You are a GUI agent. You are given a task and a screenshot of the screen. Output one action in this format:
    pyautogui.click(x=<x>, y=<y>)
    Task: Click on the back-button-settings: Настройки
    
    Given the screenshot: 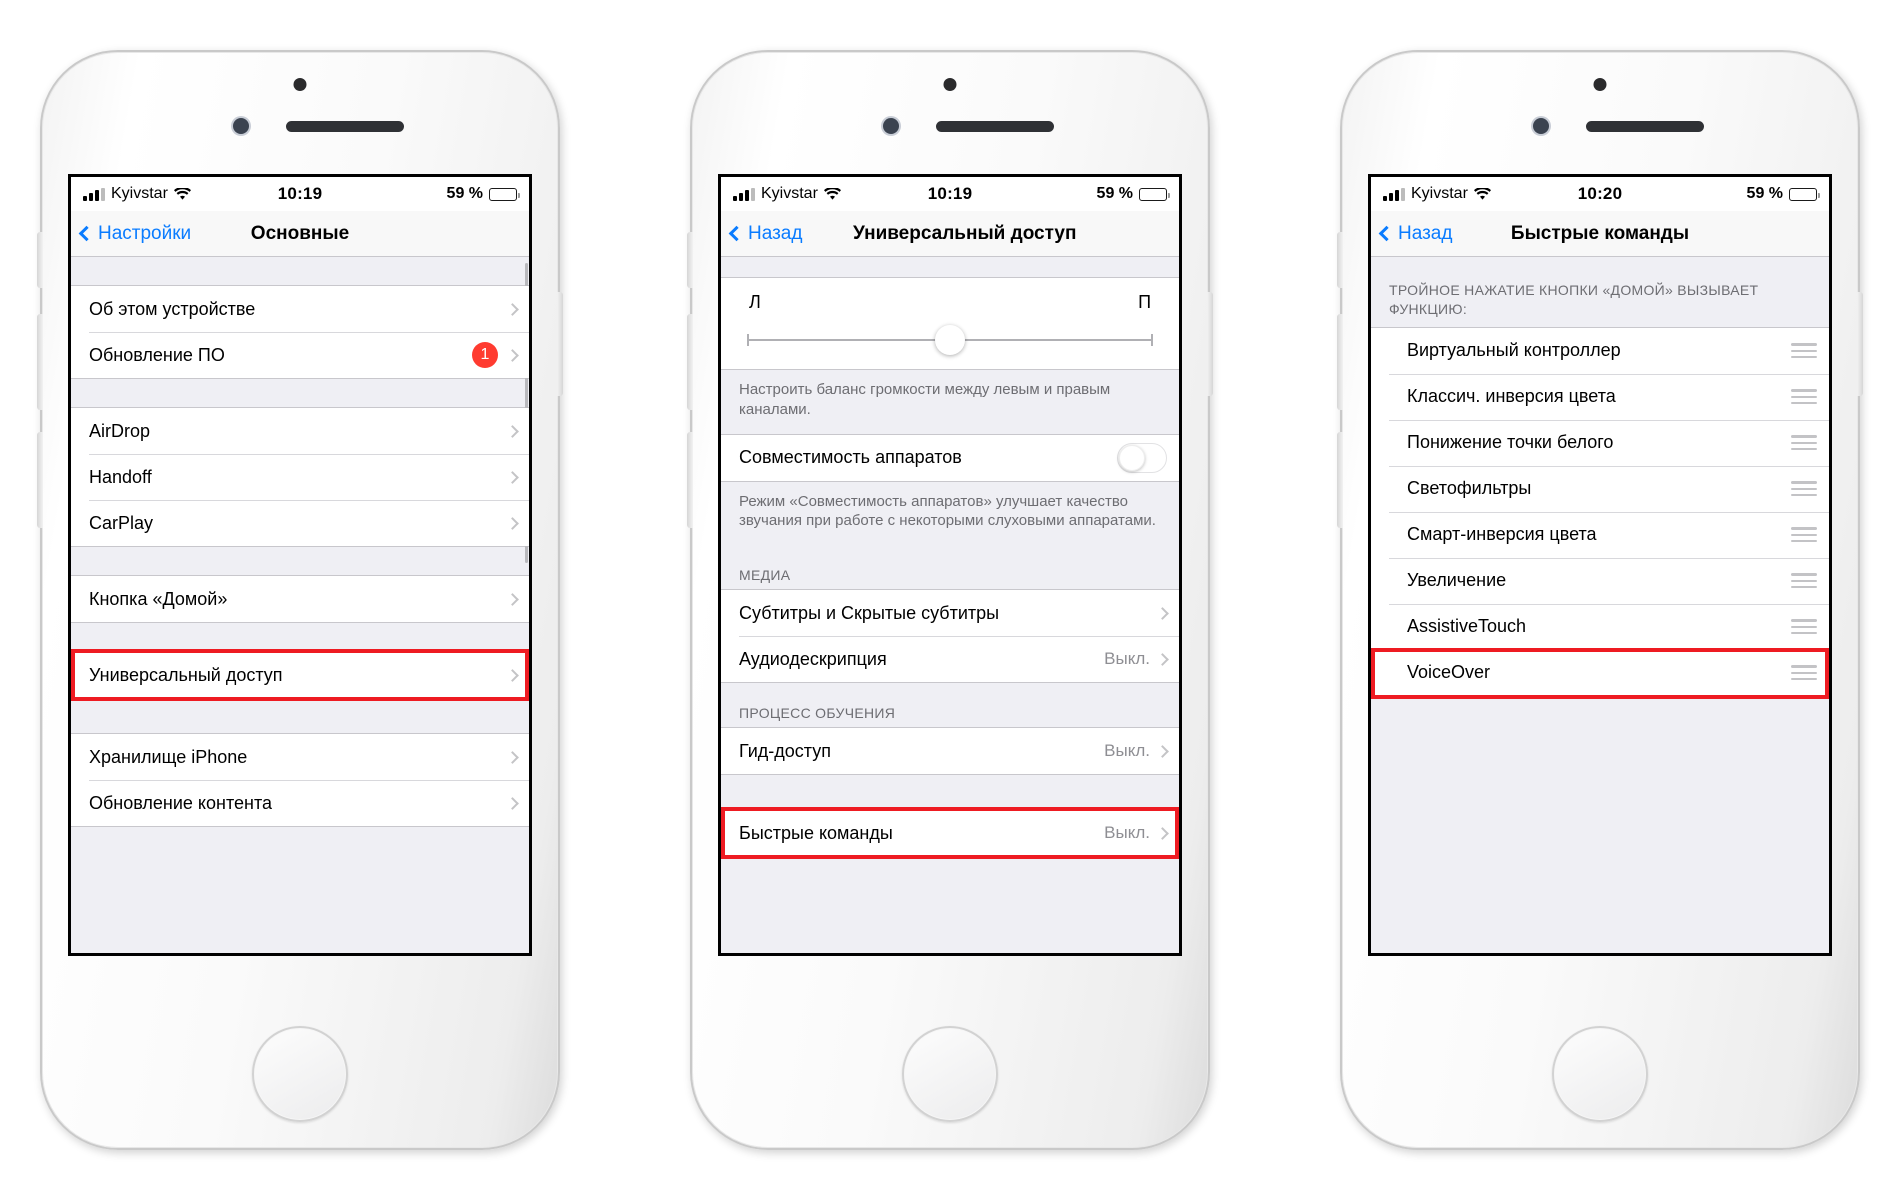 What is the action you would take?
    pyautogui.click(x=134, y=234)
    